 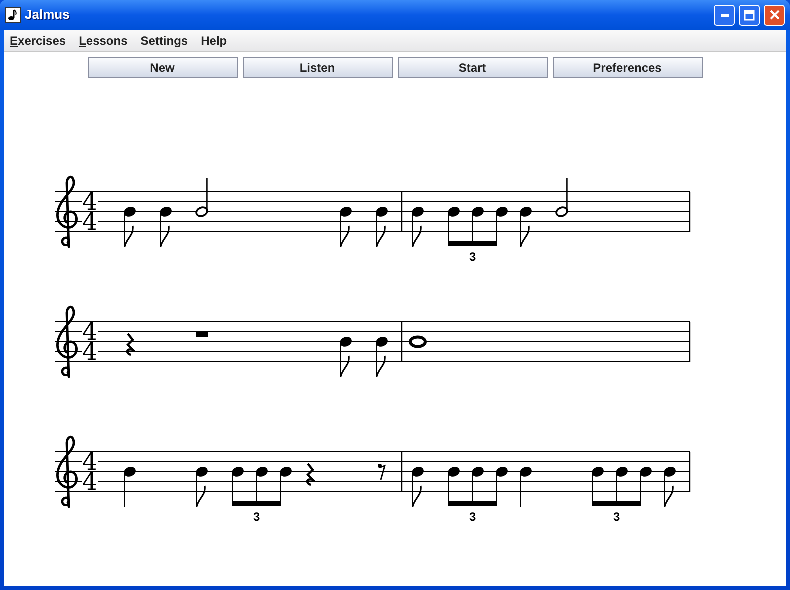 I want to click on close-button, so click(x=774, y=15).